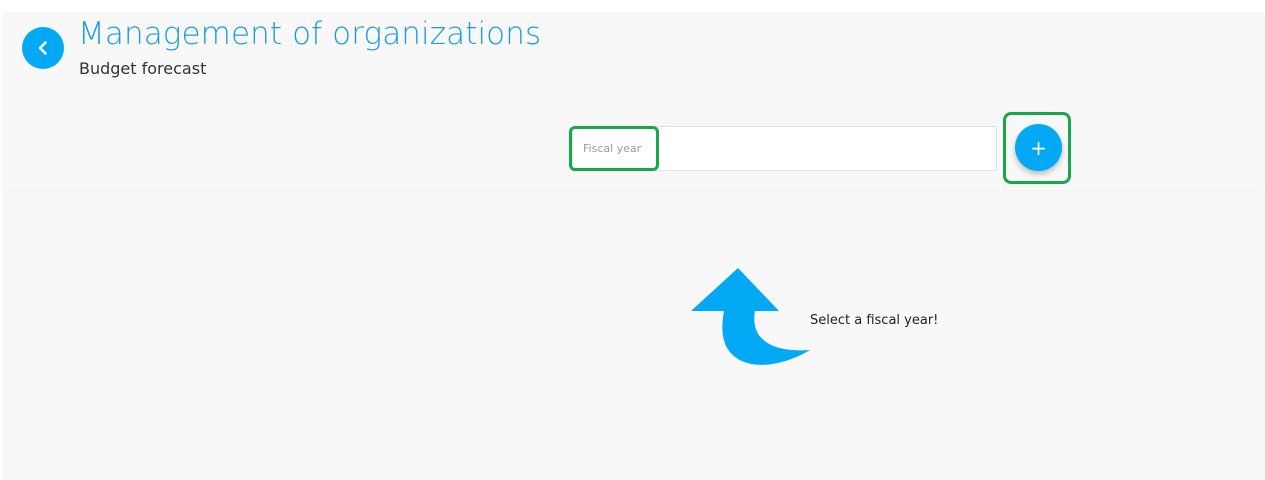 The image size is (1265, 480). Describe the element at coordinates (1038, 147) in the screenshot. I see `add-fiscal-year-button: +` at that location.